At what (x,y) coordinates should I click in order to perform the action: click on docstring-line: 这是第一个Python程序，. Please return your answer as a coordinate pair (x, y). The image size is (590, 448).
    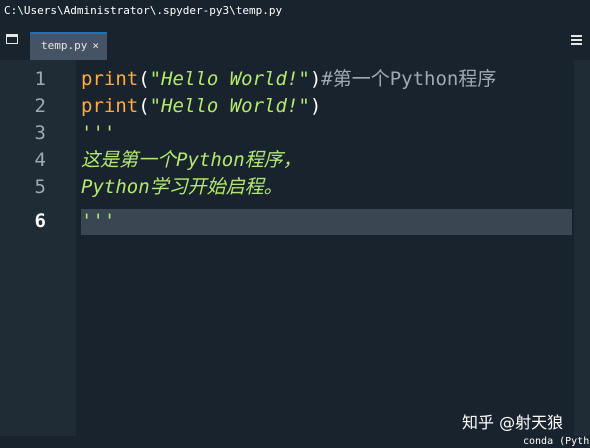
    Looking at the image, I should click on (191, 160).